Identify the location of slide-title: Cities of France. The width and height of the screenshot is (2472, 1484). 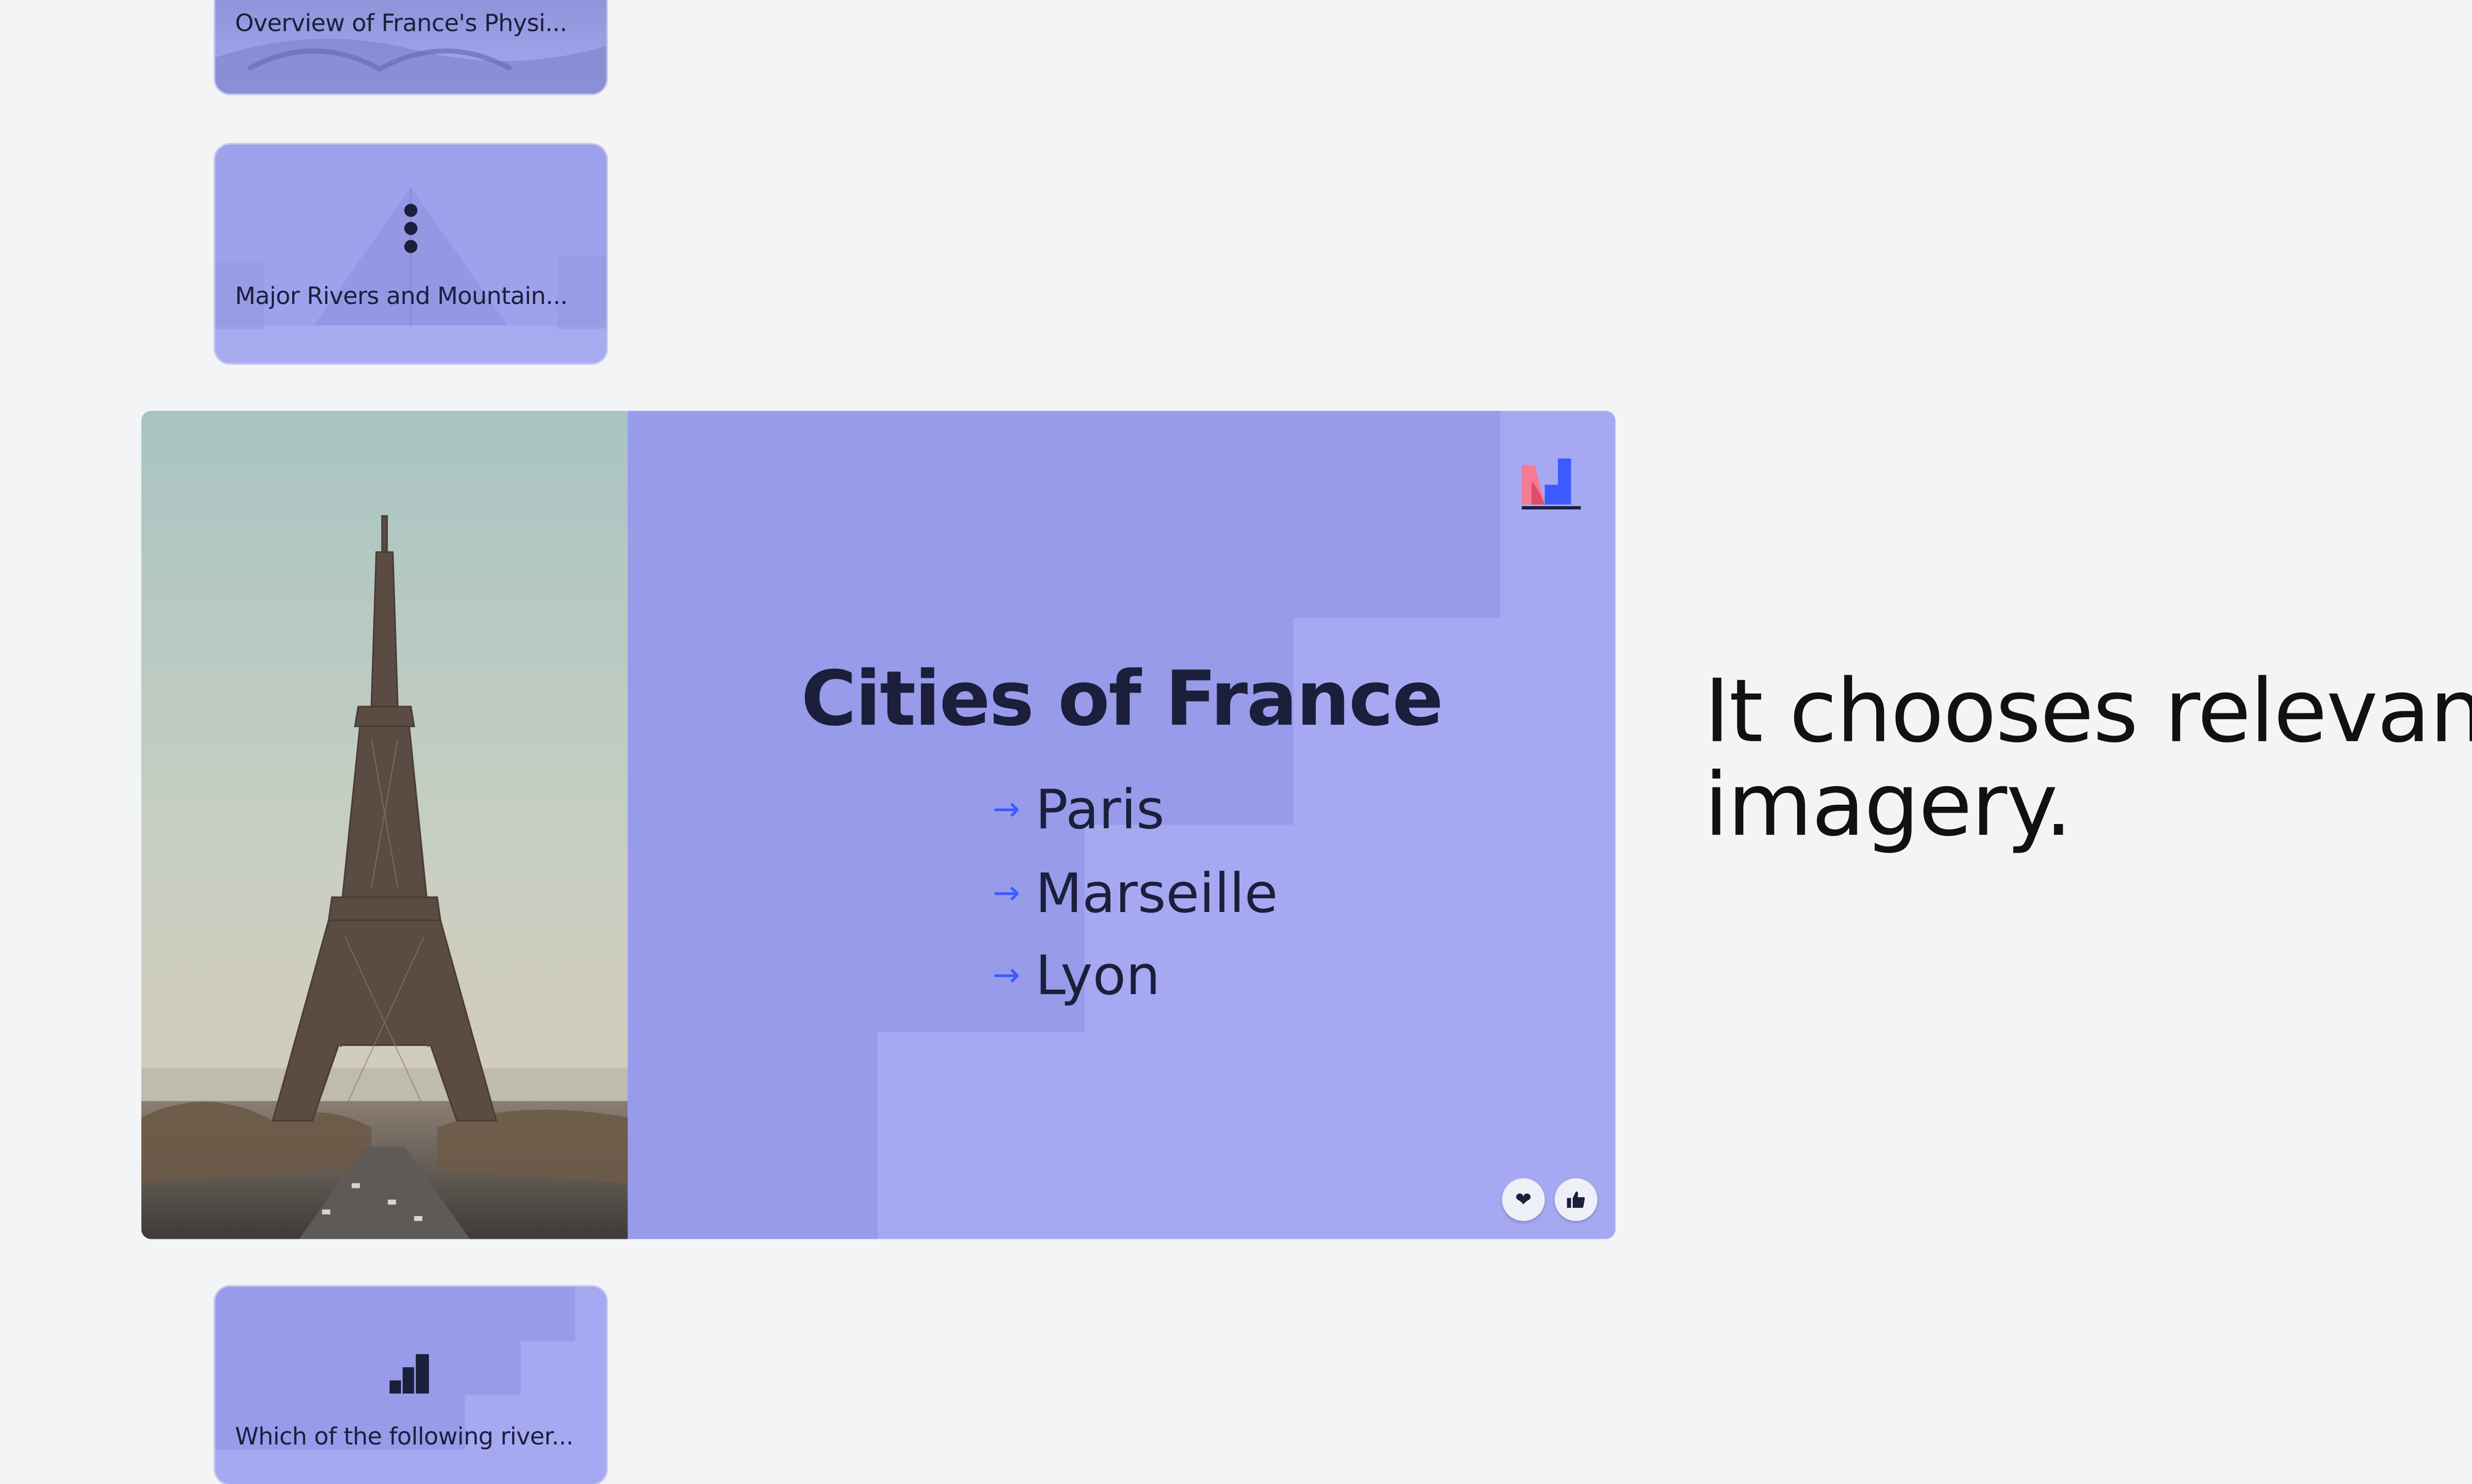
(1122, 698).